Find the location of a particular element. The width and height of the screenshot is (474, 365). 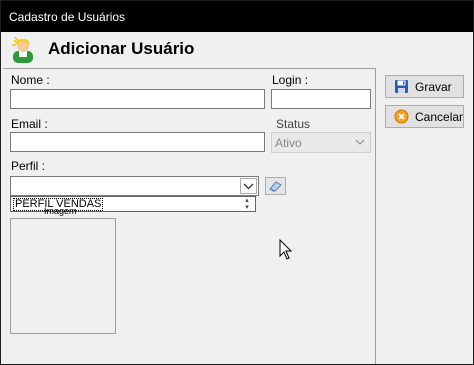

nome-label: Nome : is located at coordinates (30, 80).